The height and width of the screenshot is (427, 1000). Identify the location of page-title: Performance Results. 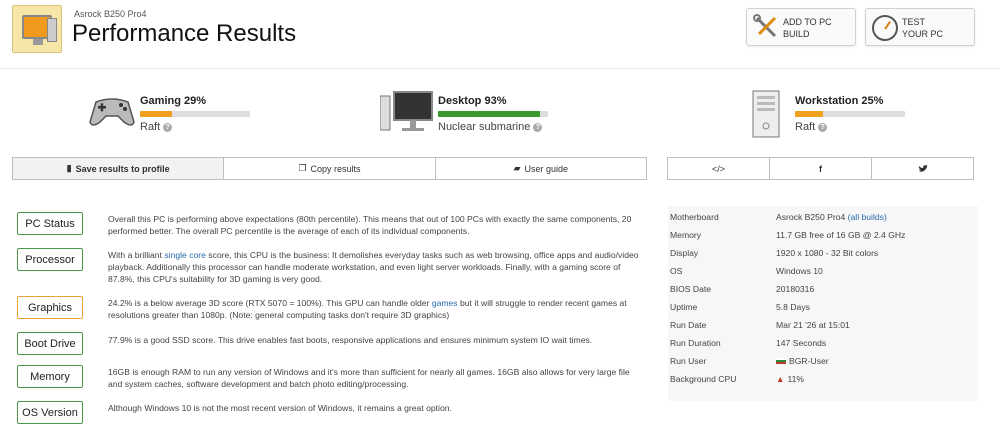
(184, 33).